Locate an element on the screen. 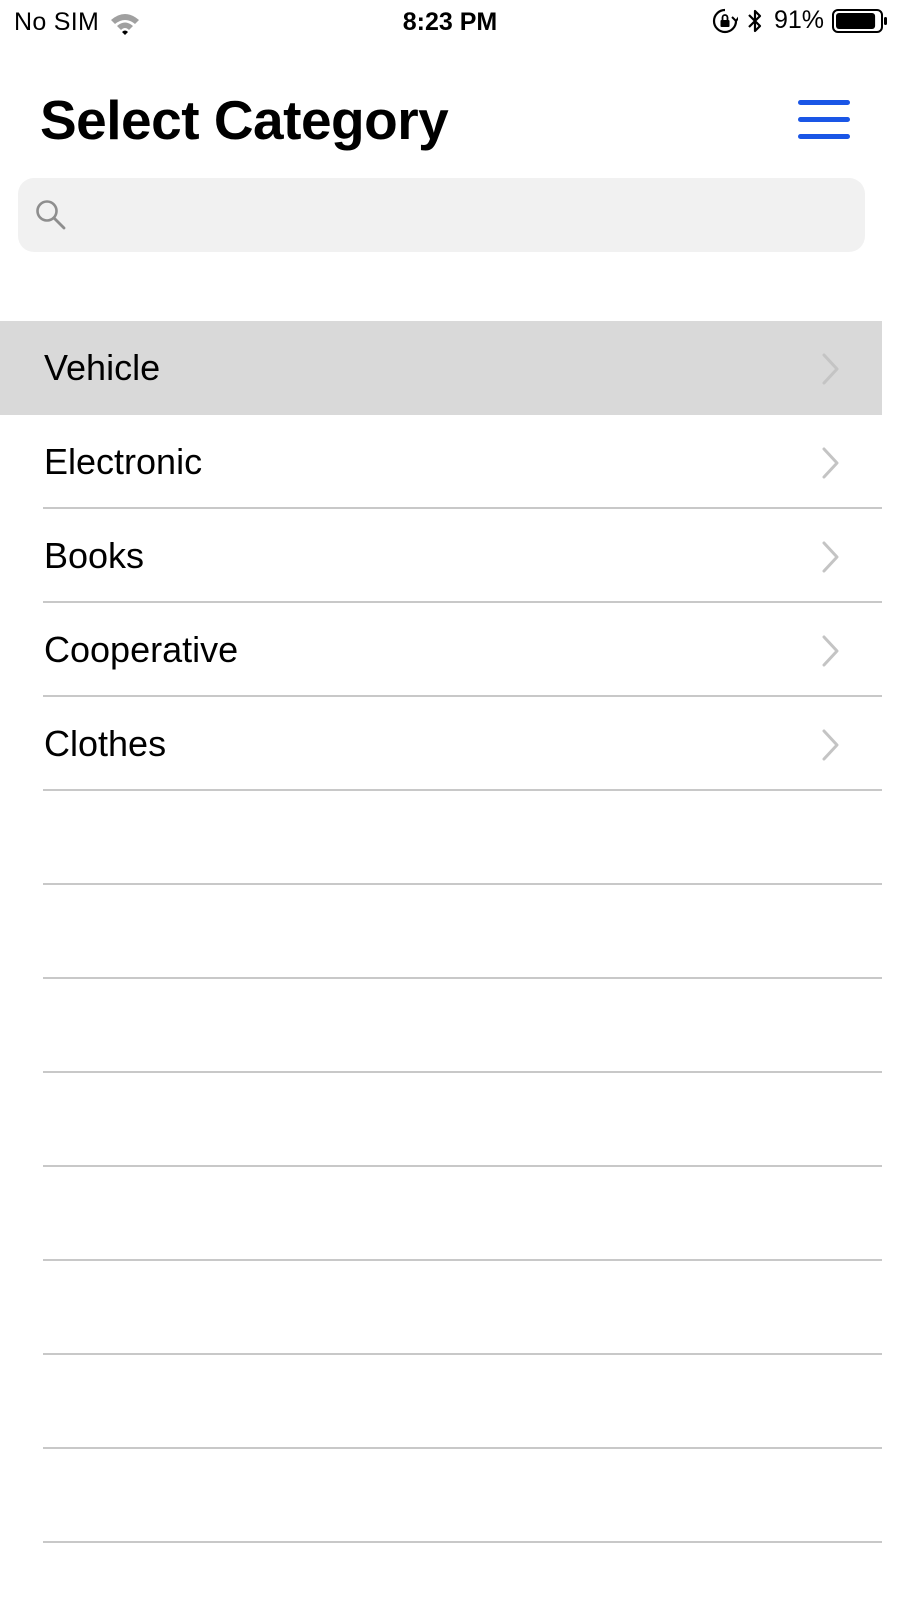 Image resolution: width=900 pixels, height=1600 pixels. status-bar: No SIM 8:23 PM 91% is located at coordinates (450, 22).